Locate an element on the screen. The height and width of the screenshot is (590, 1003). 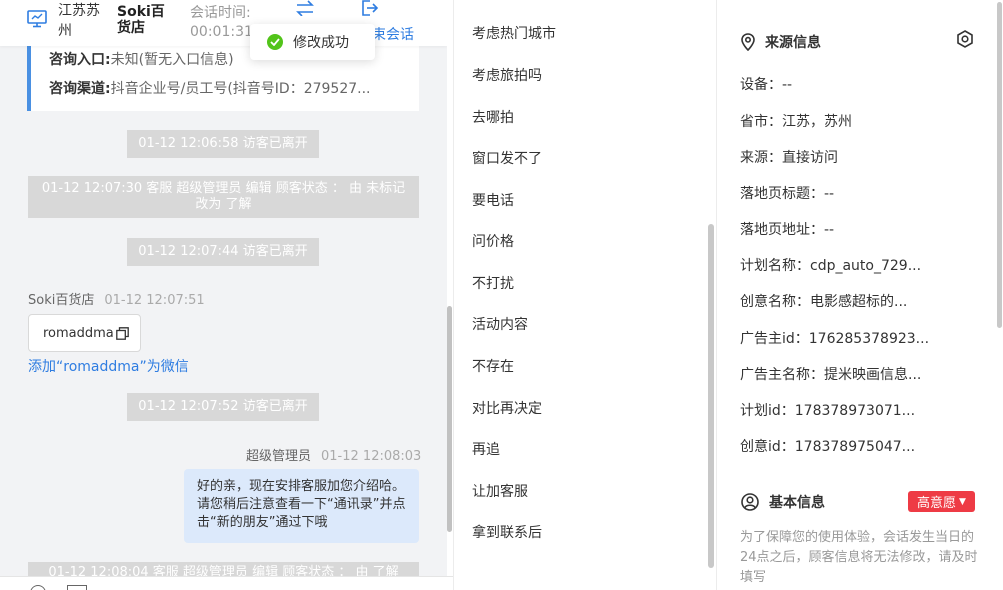
toast-text: 修改成功 is located at coordinates (321, 43).